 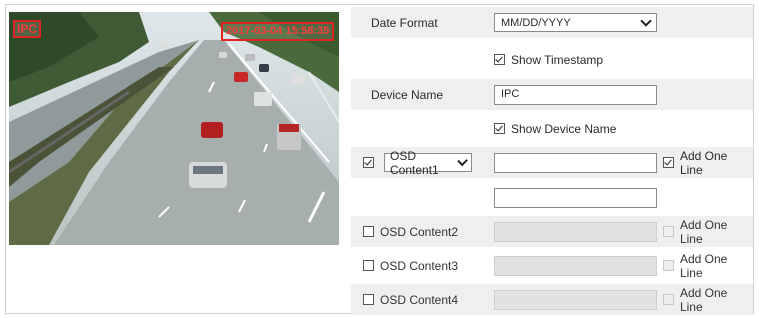 What do you see at coordinates (419, 265) in the screenshot?
I see `osd-content3-label: OSD Content3` at bounding box center [419, 265].